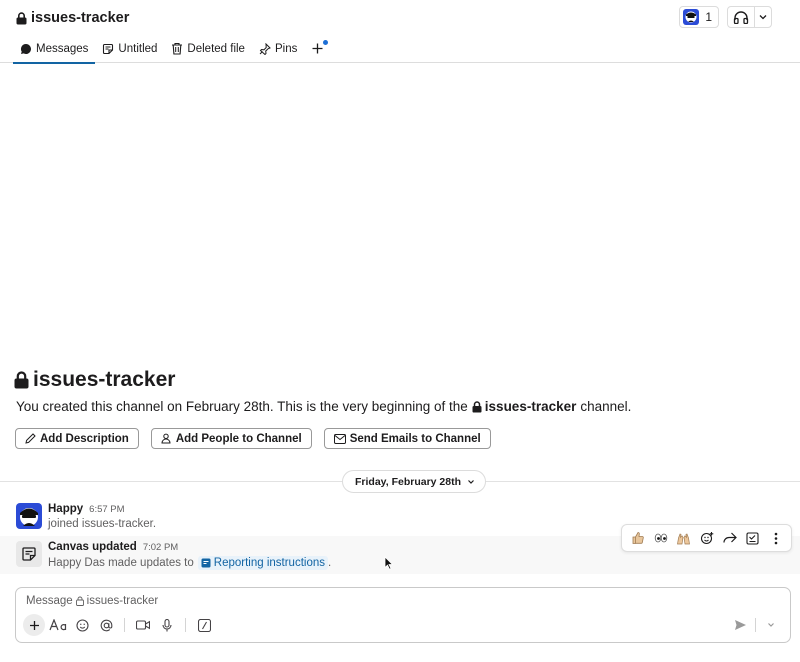 The height and width of the screenshot is (662, 800). I want to click on channel-tabs: Messages Untitled Deleted file Pins, so click(172, 49).